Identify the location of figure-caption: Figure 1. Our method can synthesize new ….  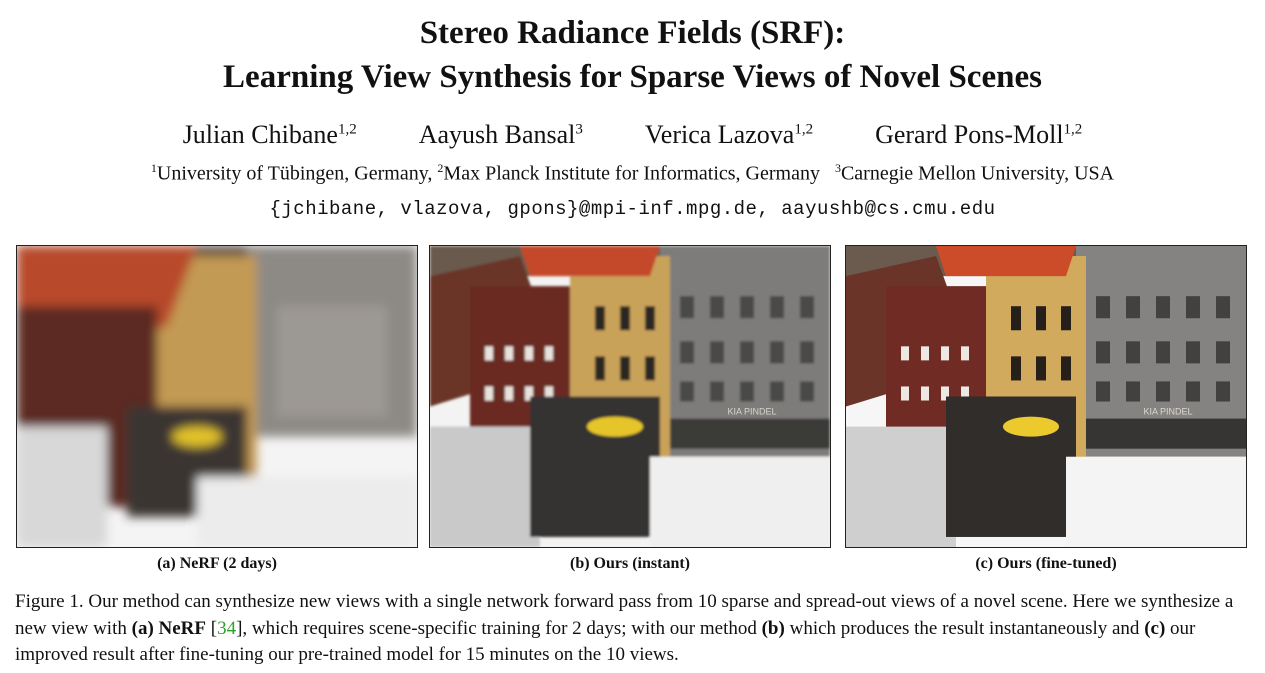
(624, 628).